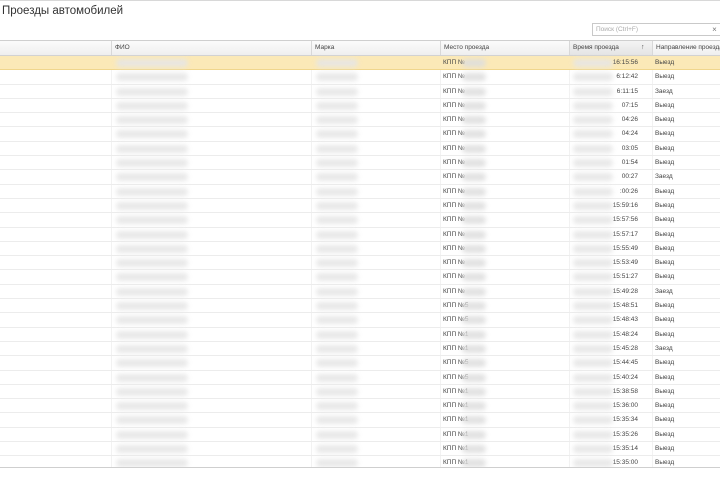 Image resolution: width=720 pixels, height=480 pixels. I want to click on table-row: КПП №:00:26 Выезд, so click(360, 192).